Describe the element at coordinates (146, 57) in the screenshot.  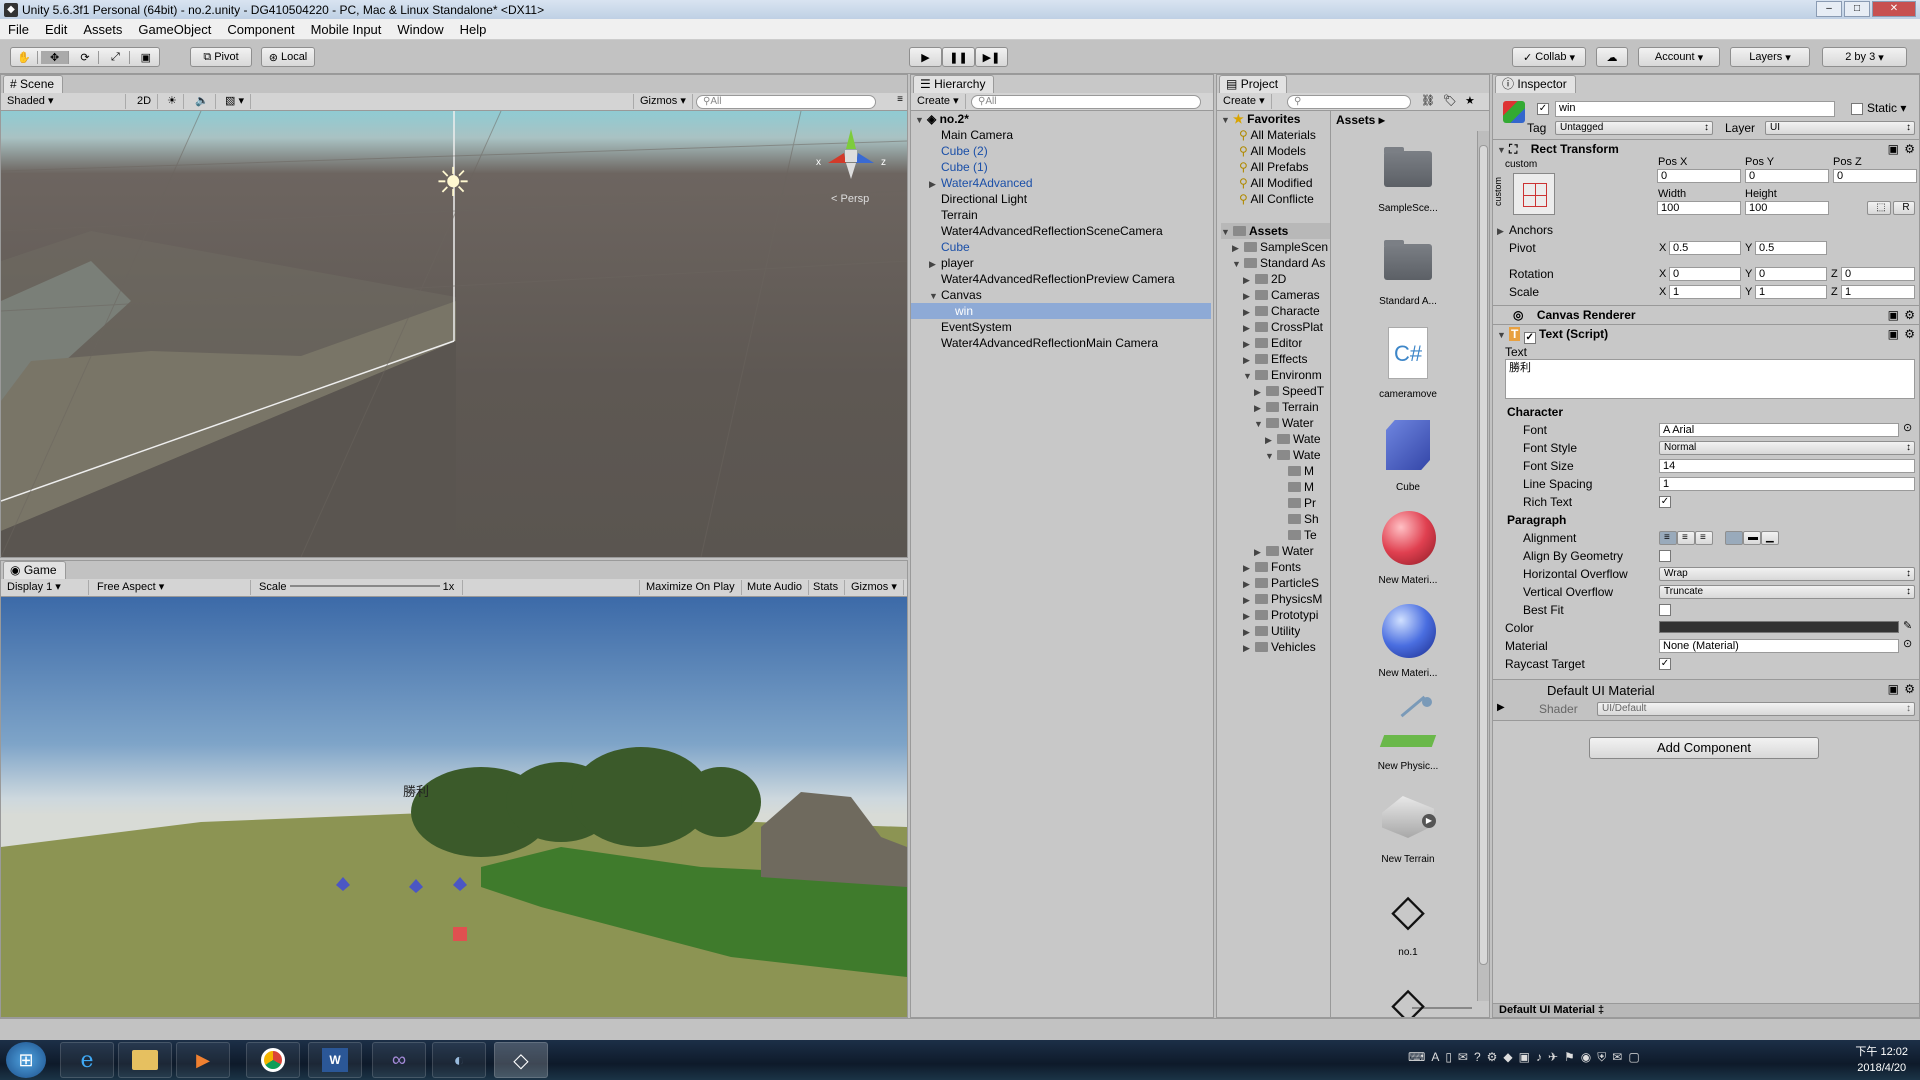
I see `rect-tool-icon: ▣` at that location.